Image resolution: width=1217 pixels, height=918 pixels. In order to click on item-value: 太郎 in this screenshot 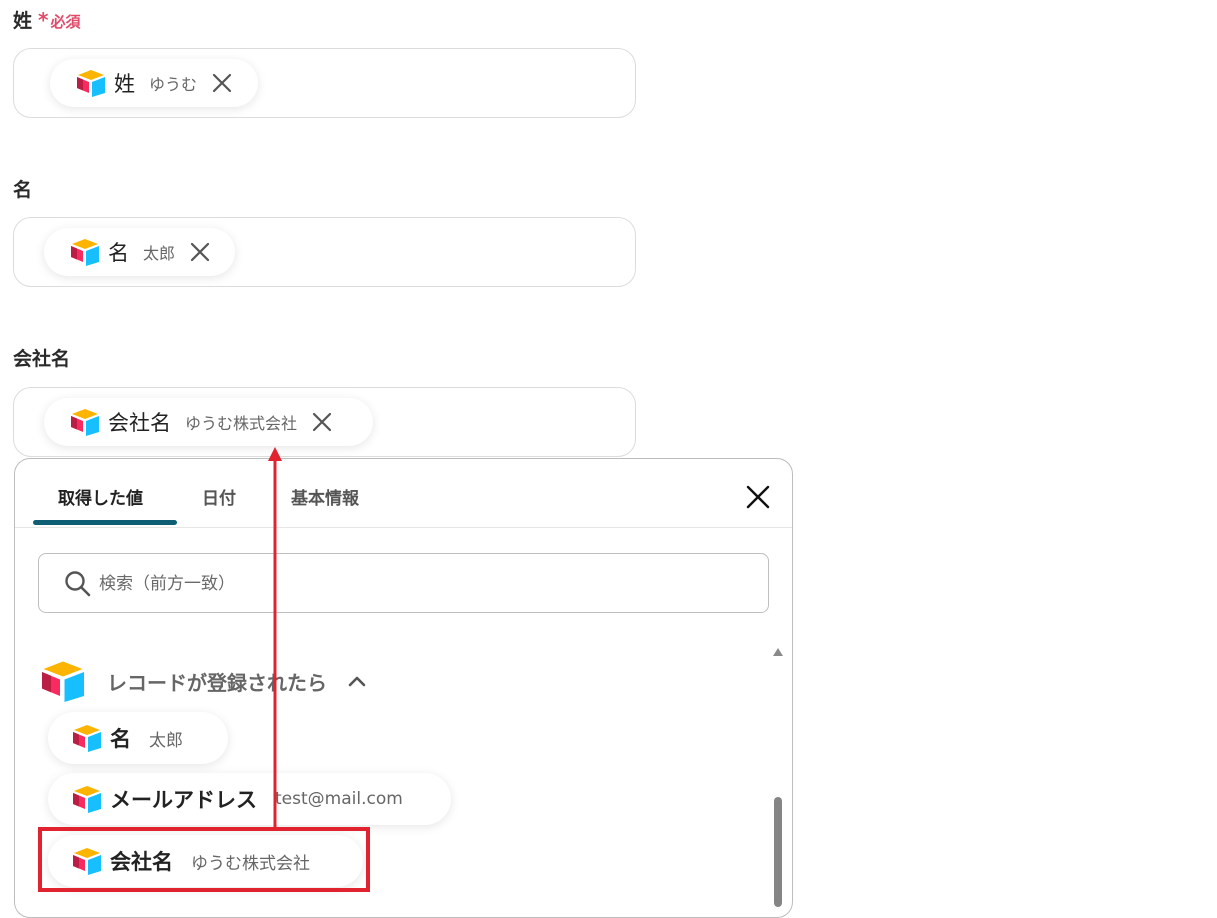, I will do `click(166, 740)`.